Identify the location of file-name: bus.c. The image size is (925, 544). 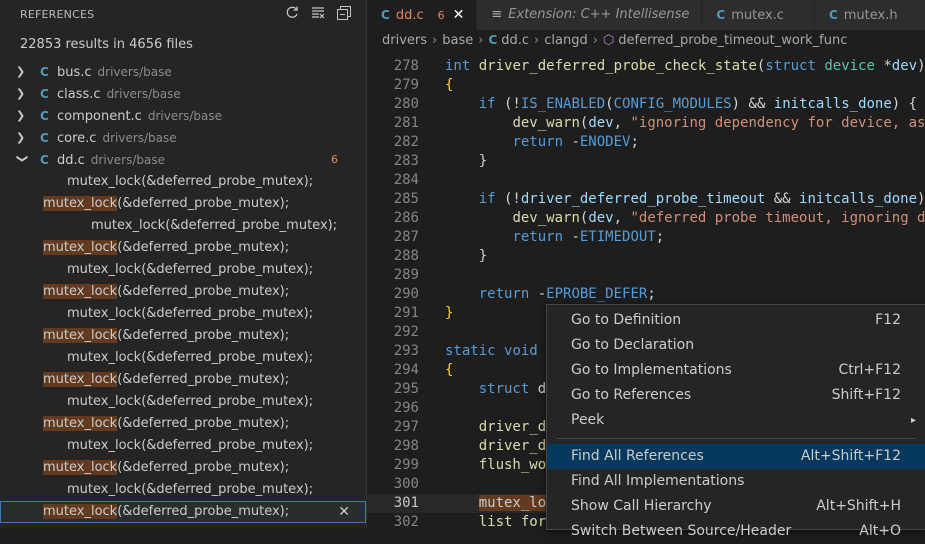
(74, 72).